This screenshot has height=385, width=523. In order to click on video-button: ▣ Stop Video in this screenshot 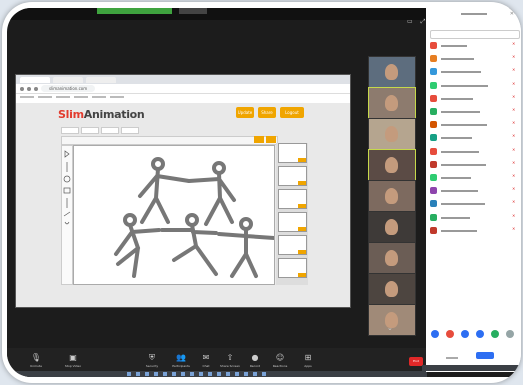, I will do `click(73, 362)`.